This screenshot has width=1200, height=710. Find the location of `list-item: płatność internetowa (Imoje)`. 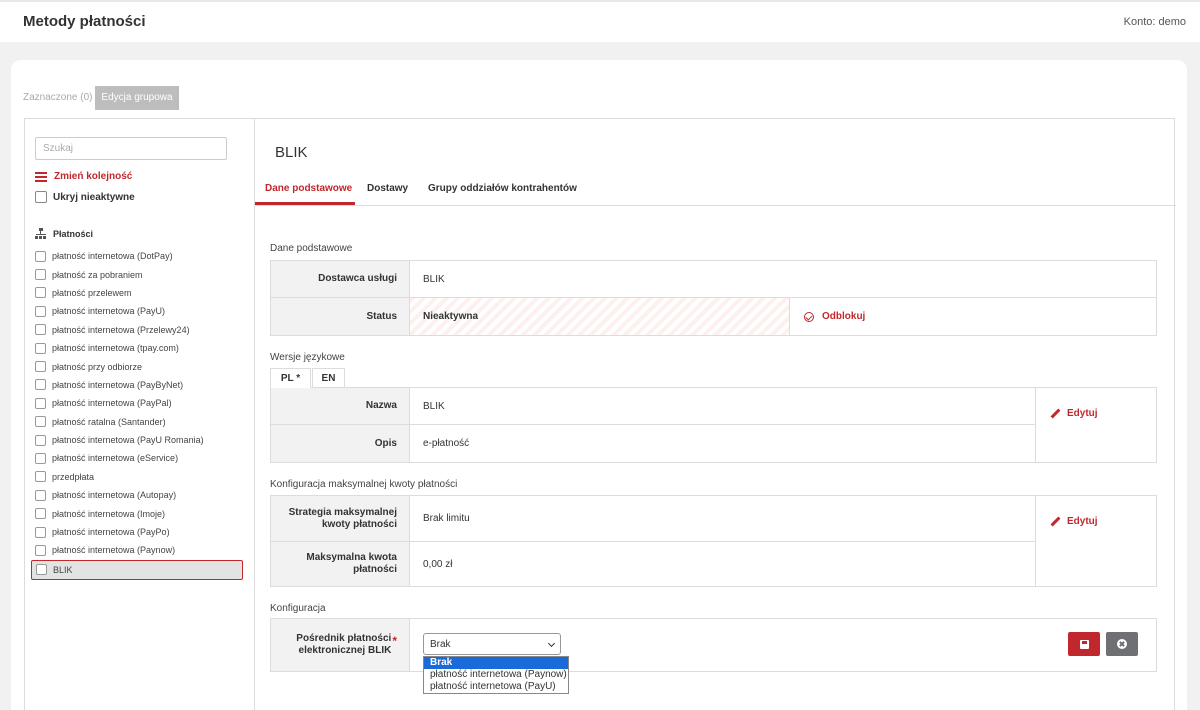

list-item: płatność internetowa (Imoje) is located at coordinates (140, 513).